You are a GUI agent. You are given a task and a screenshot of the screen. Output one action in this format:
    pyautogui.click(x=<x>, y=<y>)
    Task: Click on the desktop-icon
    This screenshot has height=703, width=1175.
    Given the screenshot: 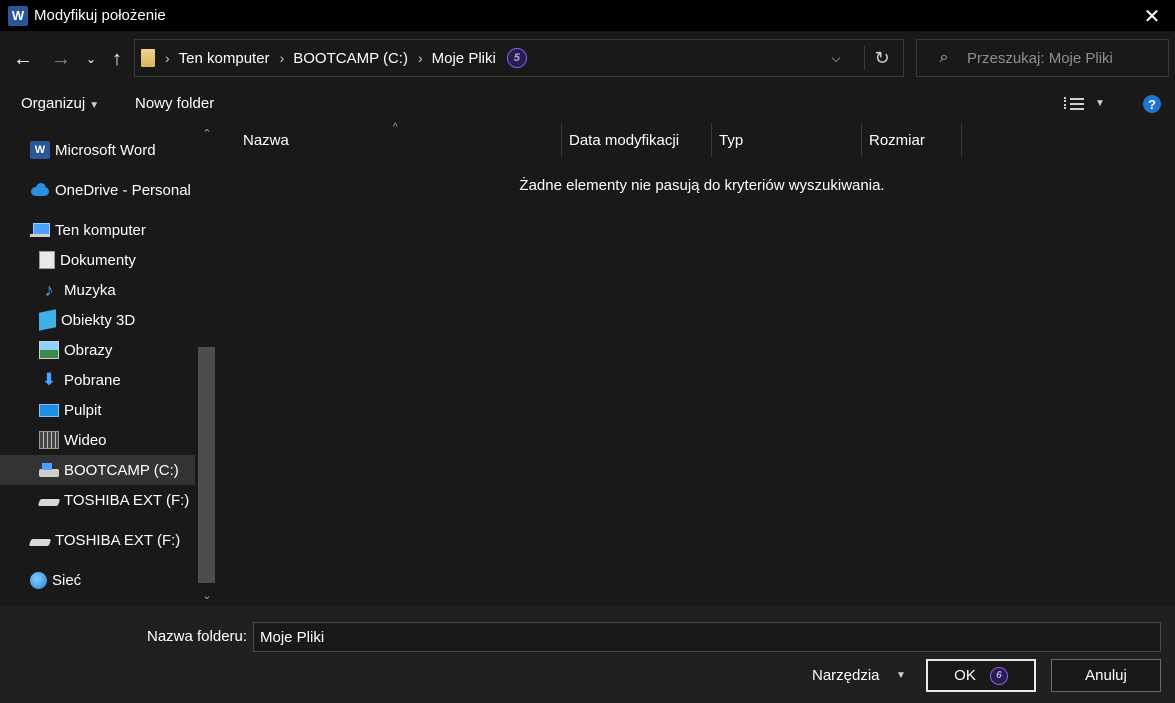 What is the action you would take?
    pyautogui.click(x=49, y=410)
    